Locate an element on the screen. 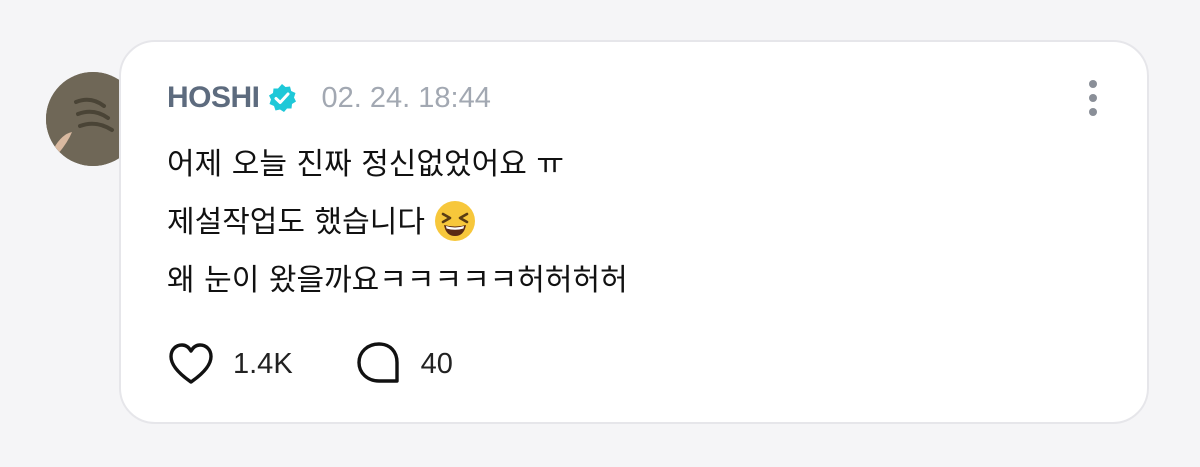 Image resolution: width=1200 pixels, height=467 pixels. post-timestamp: 02. 24. 18:44 is located at coordinates (406, 97).